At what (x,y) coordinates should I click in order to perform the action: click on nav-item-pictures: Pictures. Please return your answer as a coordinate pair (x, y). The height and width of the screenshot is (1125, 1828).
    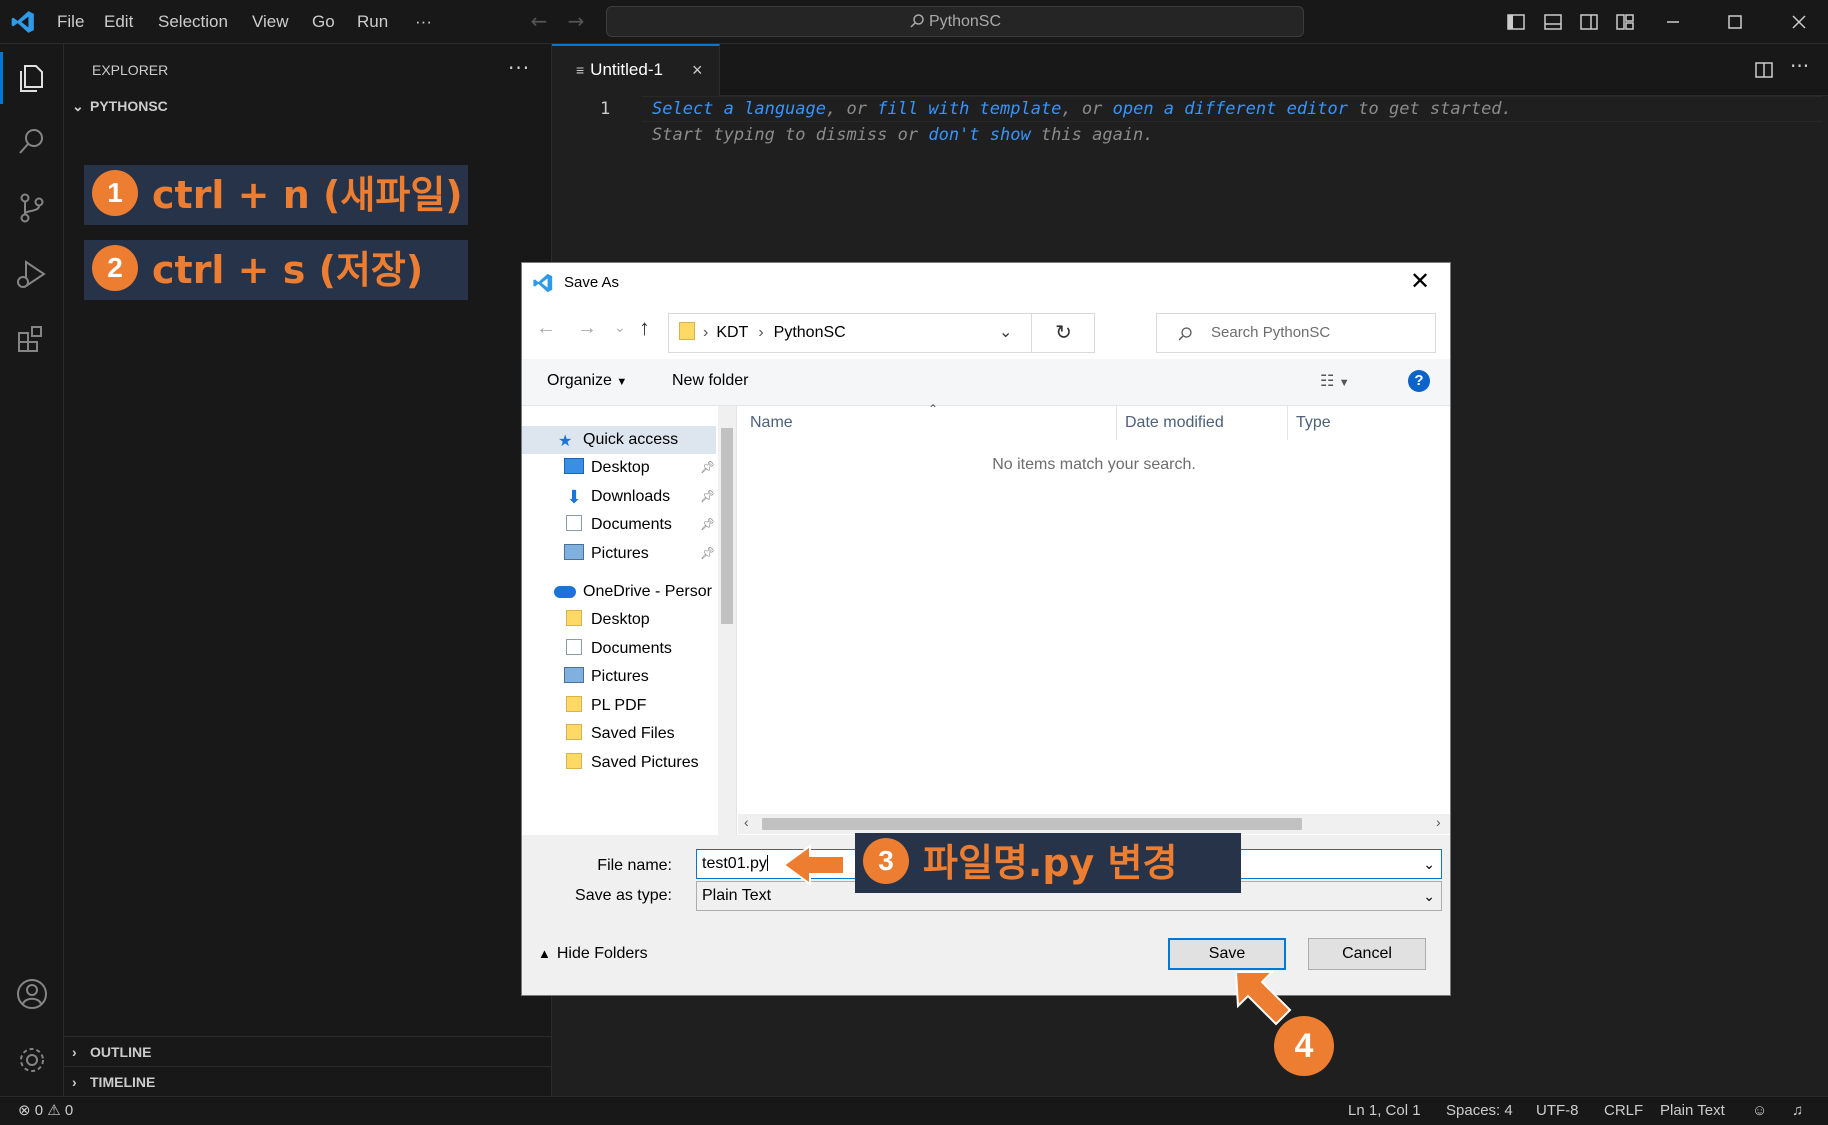
    Looking at the image, I should click on (639, 554).